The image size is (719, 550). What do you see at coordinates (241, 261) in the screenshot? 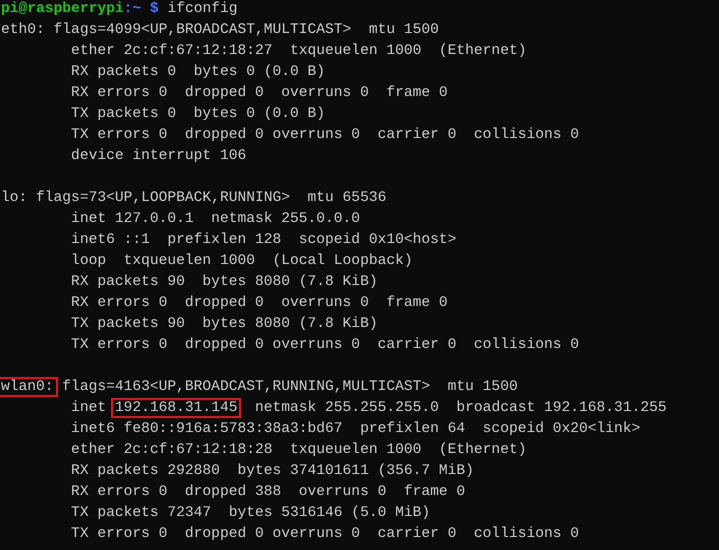
I see `output-text: loop txqueuelen 1000 (Local Loopback)` at bounding box center [241, 261].